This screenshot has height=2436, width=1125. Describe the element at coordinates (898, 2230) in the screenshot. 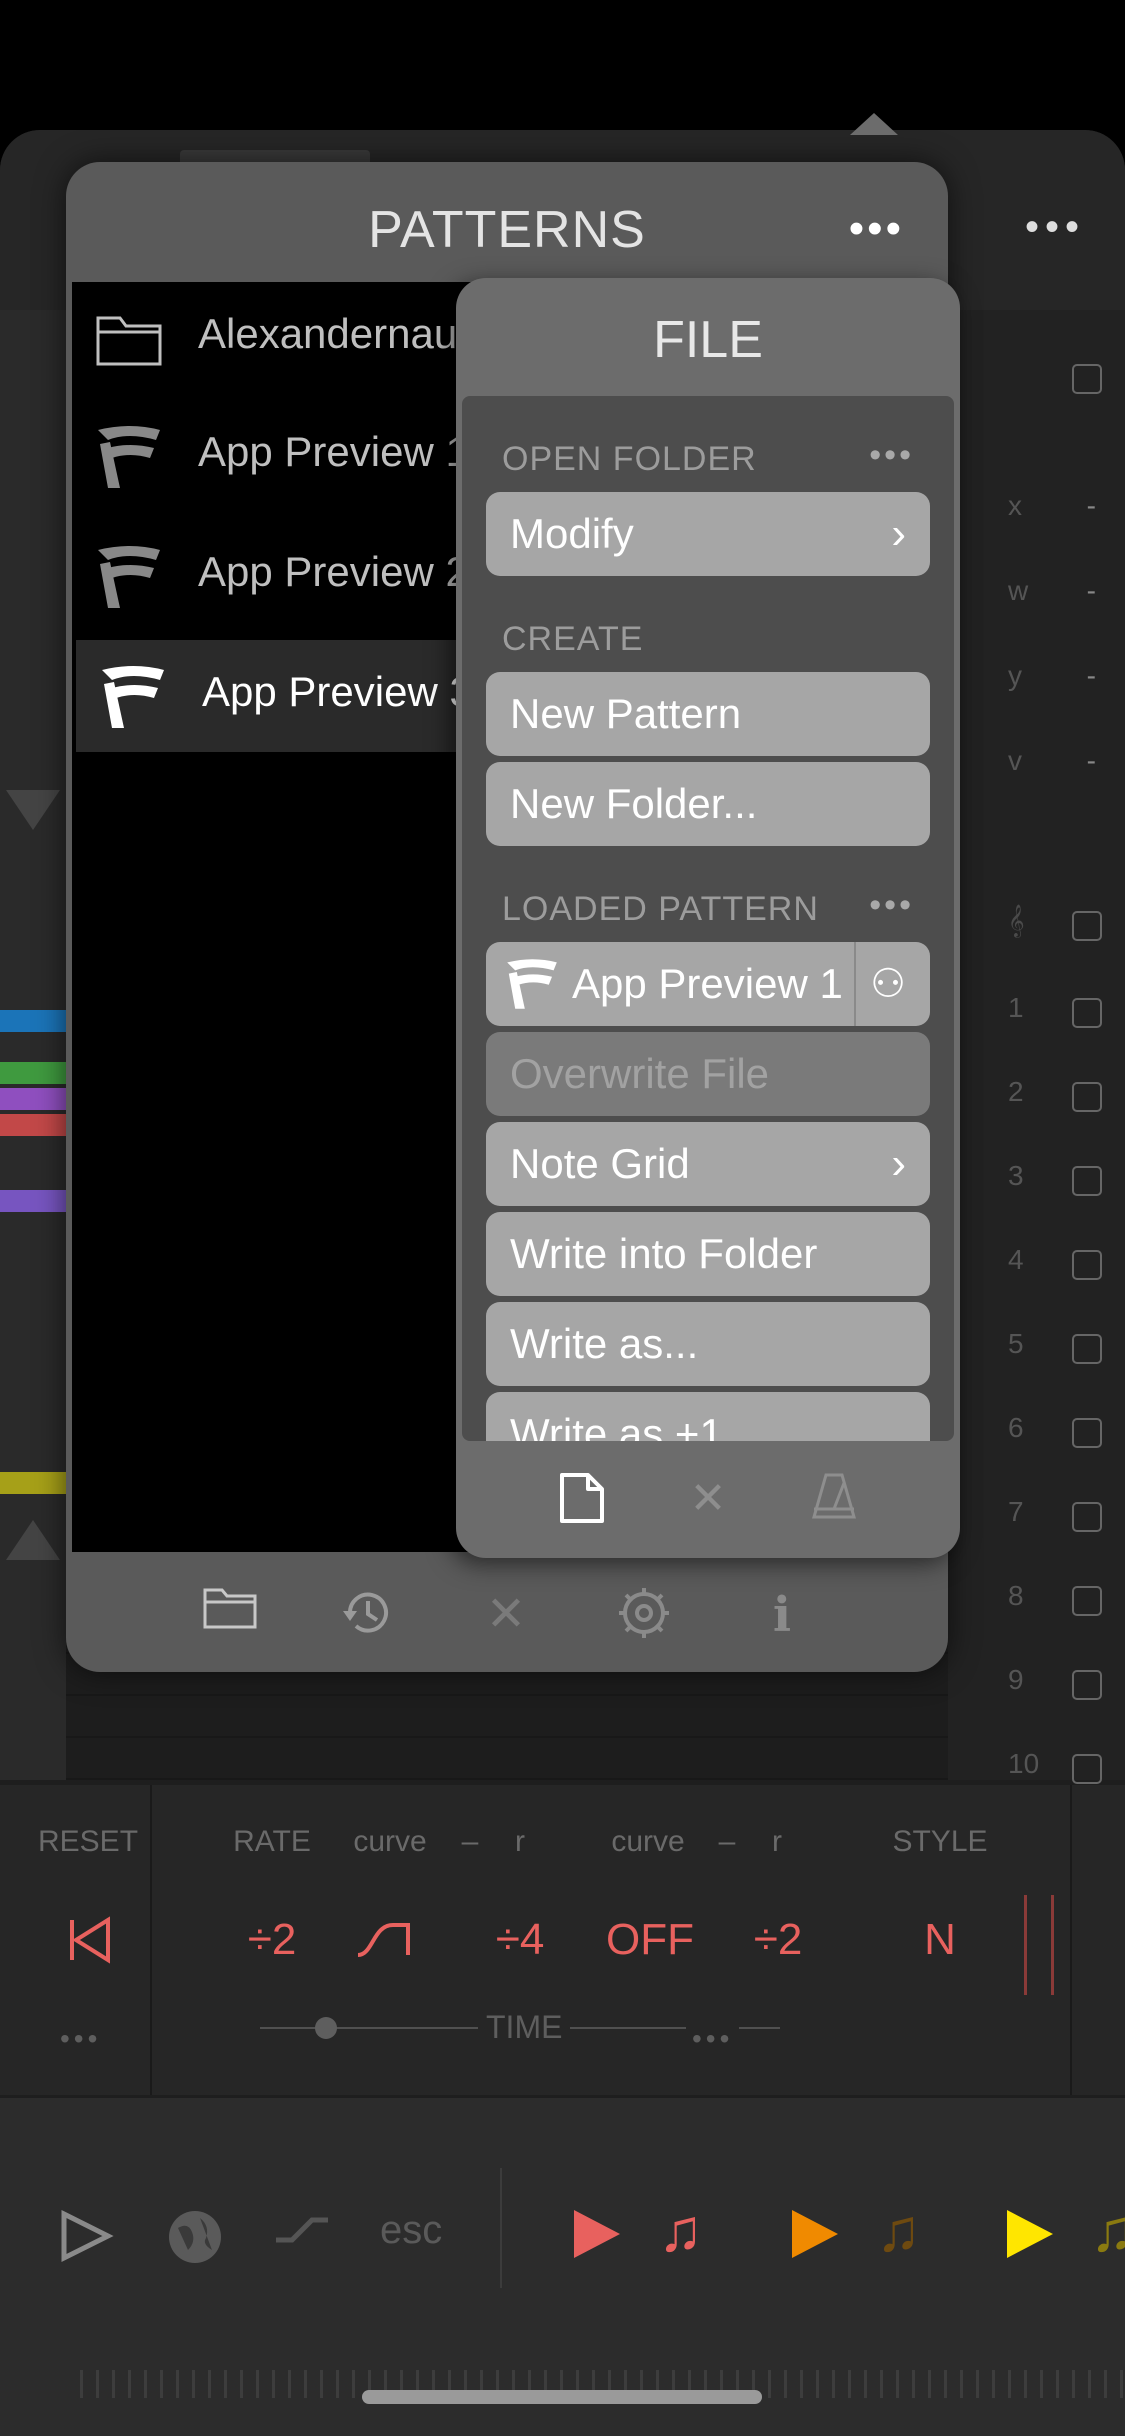

I see `music-note-brown-icon: ♫` at that location.